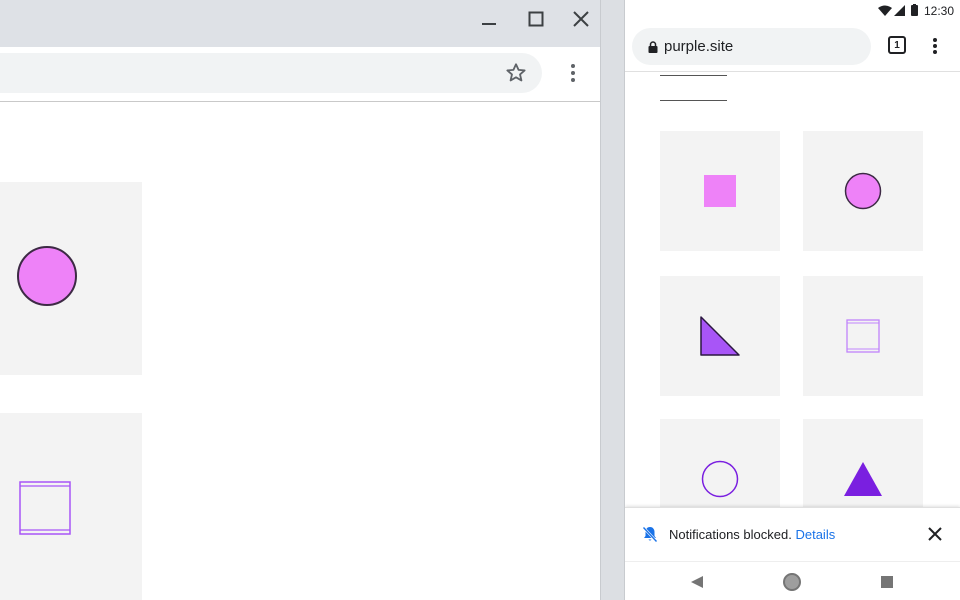 Image resolution: width=960 pixels, height=600 pixels. I want to click on android-nav-bar, so click(792, 580).